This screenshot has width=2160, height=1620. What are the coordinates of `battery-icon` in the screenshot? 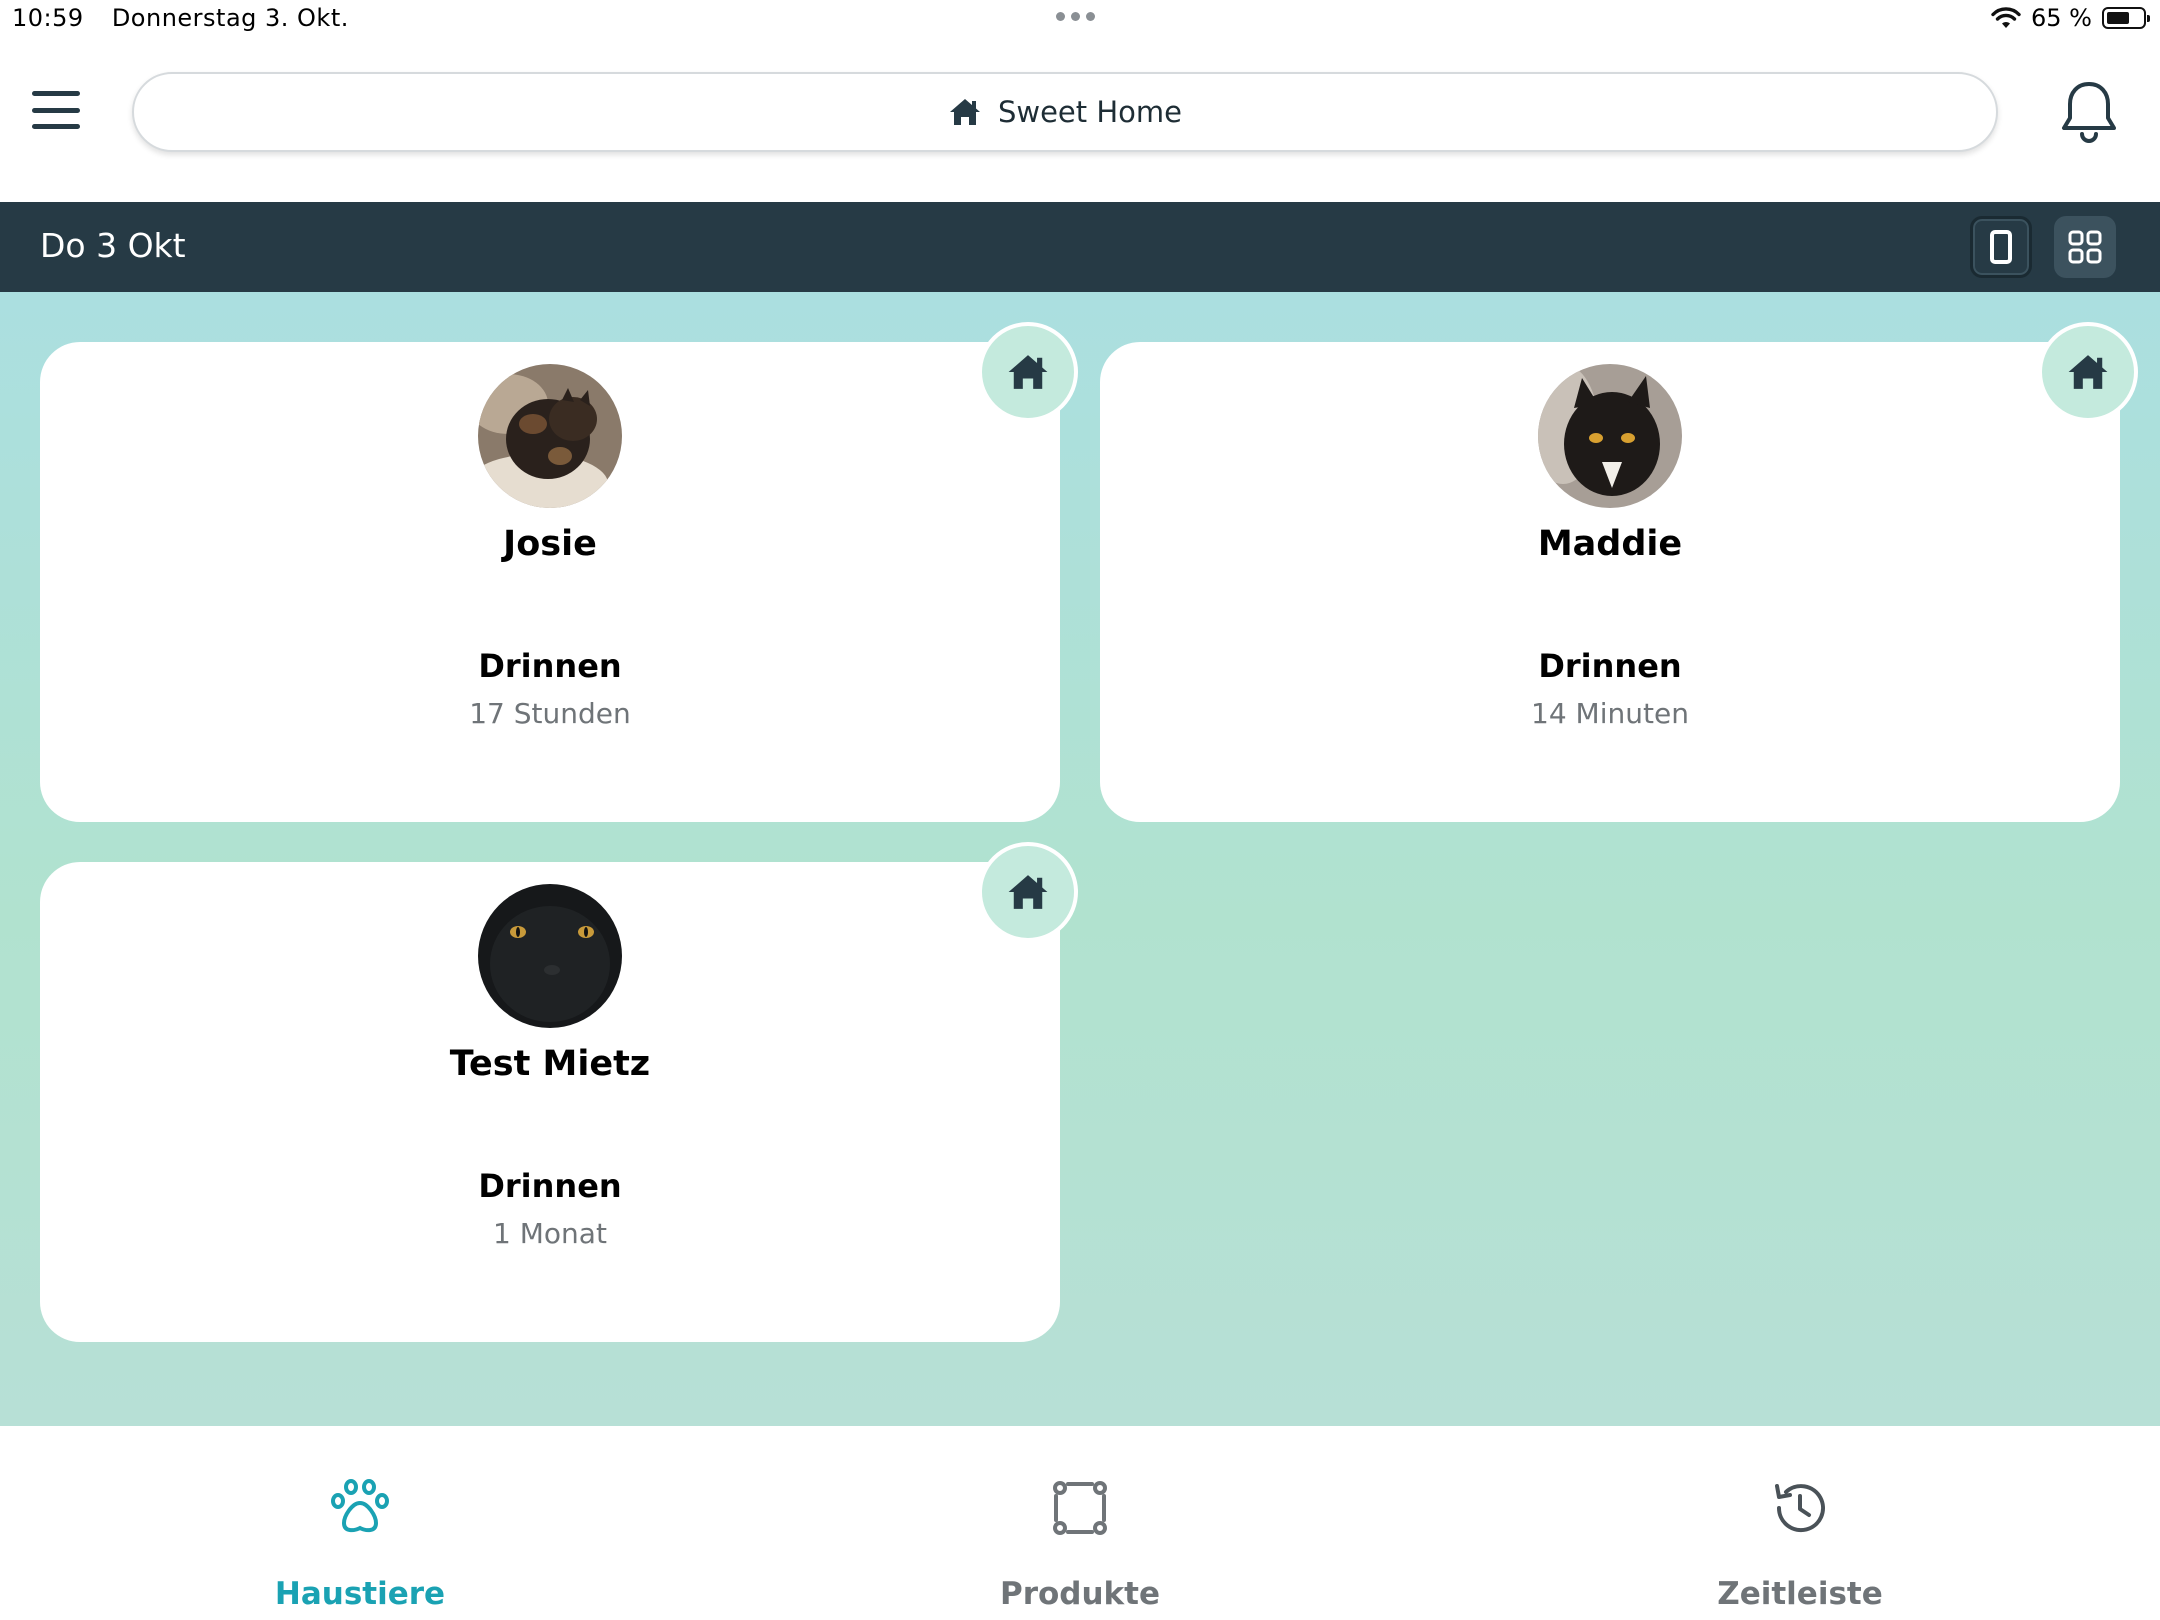 It's located at (2126, 18).